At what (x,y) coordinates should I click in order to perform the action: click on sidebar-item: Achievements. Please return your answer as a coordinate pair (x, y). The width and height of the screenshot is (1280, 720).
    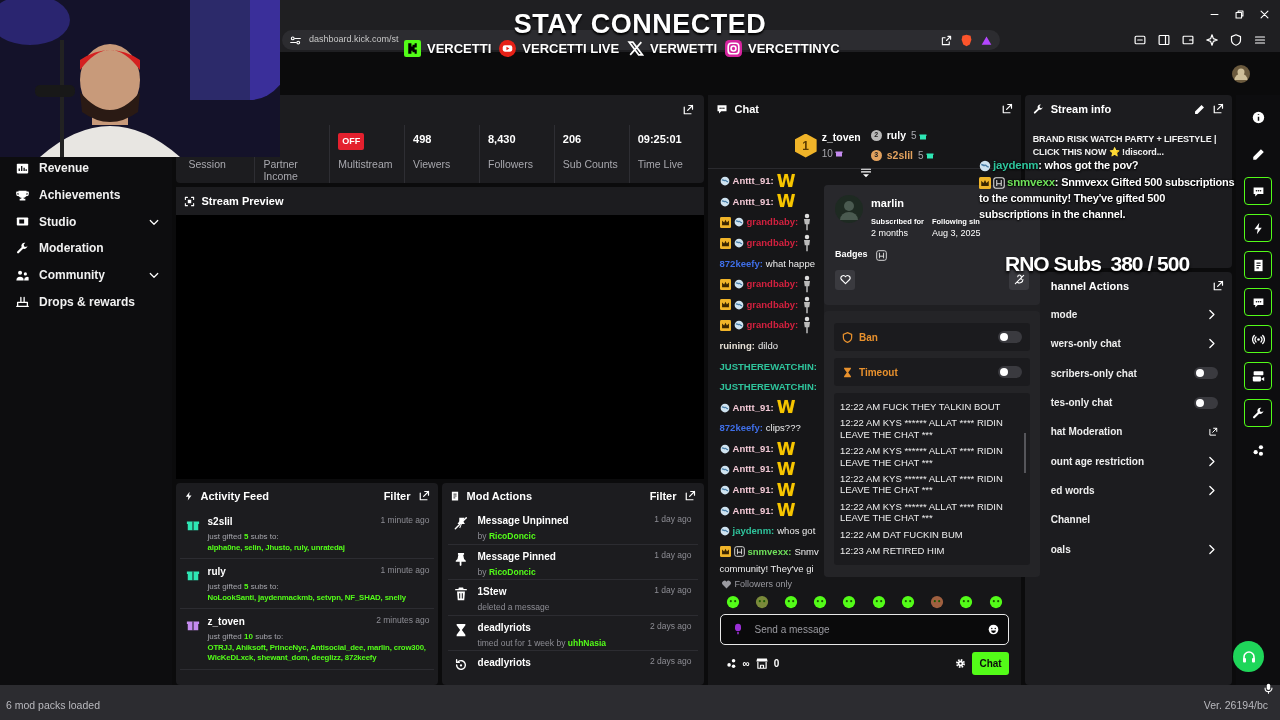
    Looking at the image, I should click on (86, 195).